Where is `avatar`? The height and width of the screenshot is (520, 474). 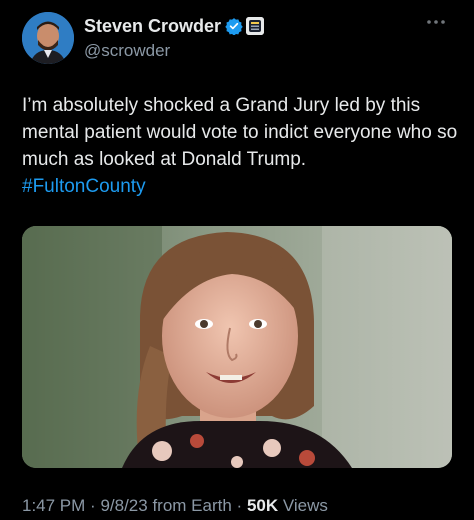
avatar is located at coordinates (48, 38).